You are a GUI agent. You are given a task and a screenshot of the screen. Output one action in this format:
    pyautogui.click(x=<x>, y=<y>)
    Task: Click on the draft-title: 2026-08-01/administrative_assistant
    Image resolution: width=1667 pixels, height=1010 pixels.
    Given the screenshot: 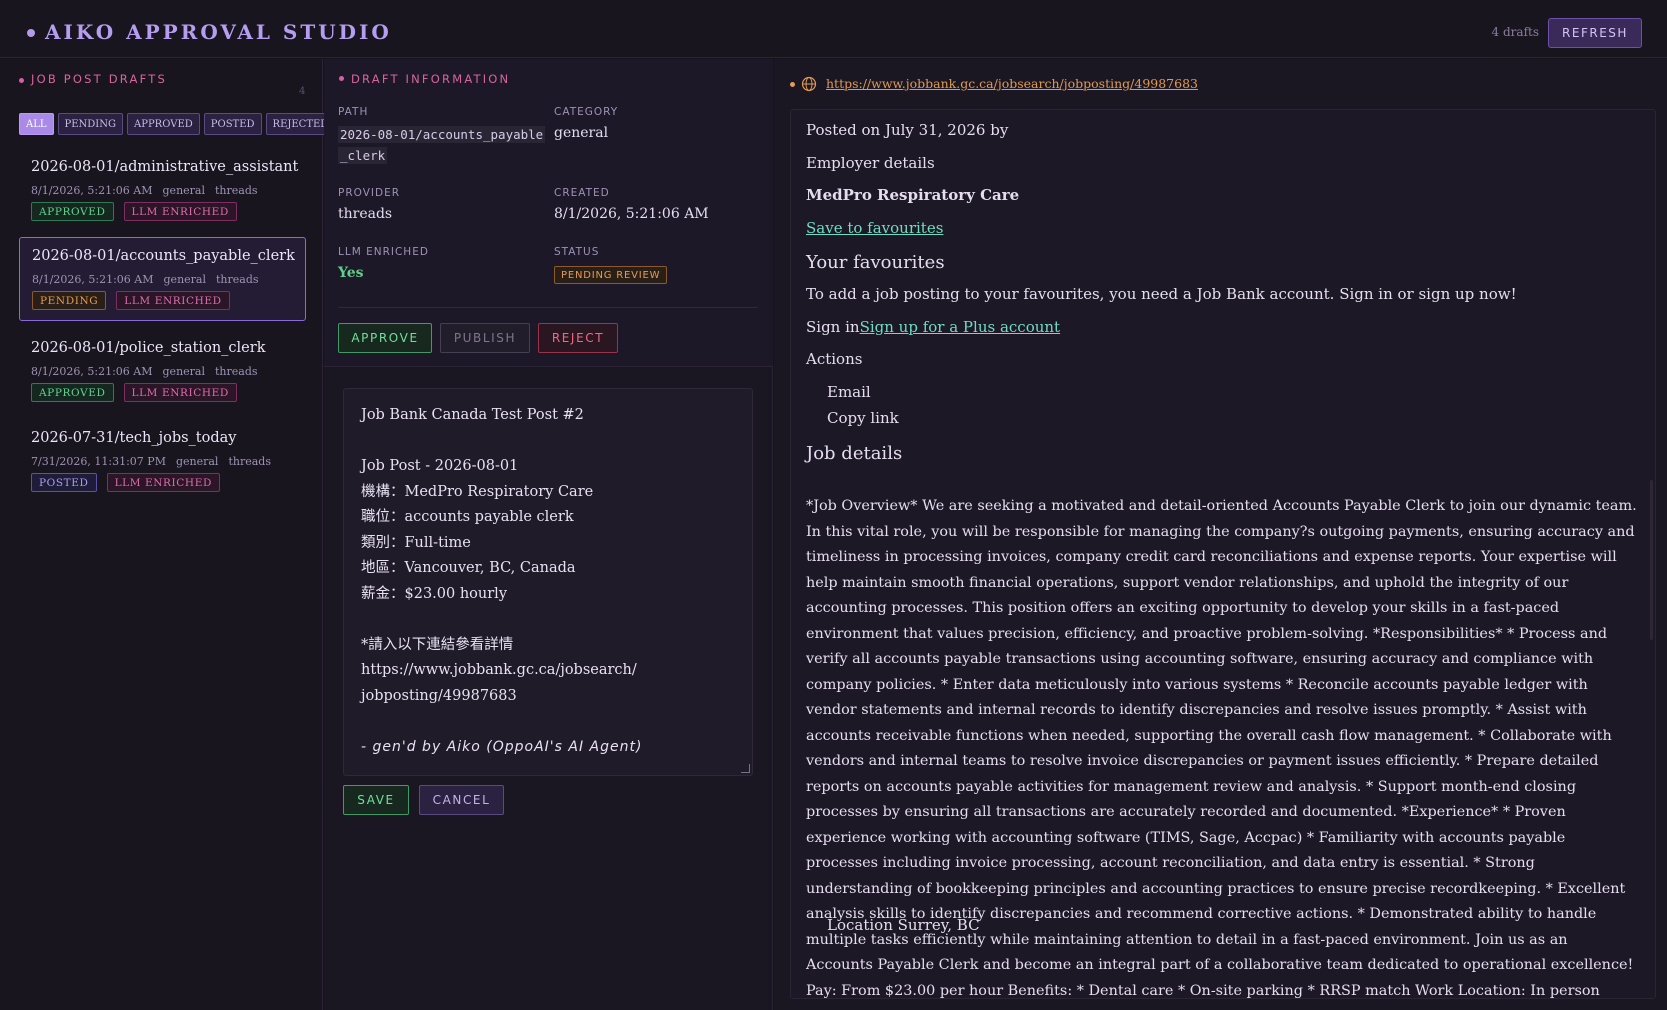 What is the action you would take?
    pyautogui.click(x=165, y=167)
    